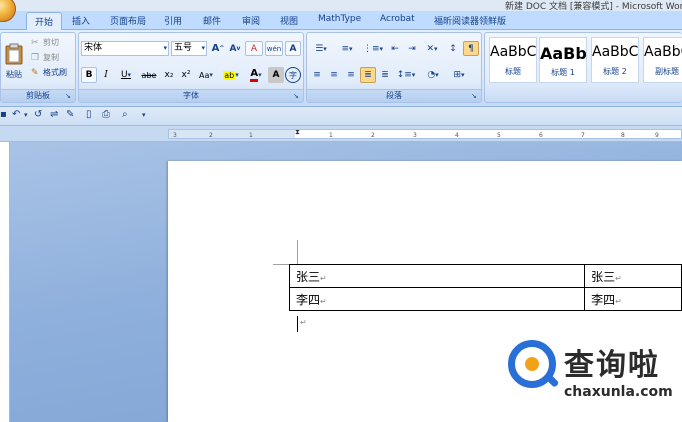 Image resolution: width=682 pixels, height=422 pixels. What do you see at coordinates (623, 135) in the screenshot?
I see `ruler-tick: 8` at bounding box center [623, 135].